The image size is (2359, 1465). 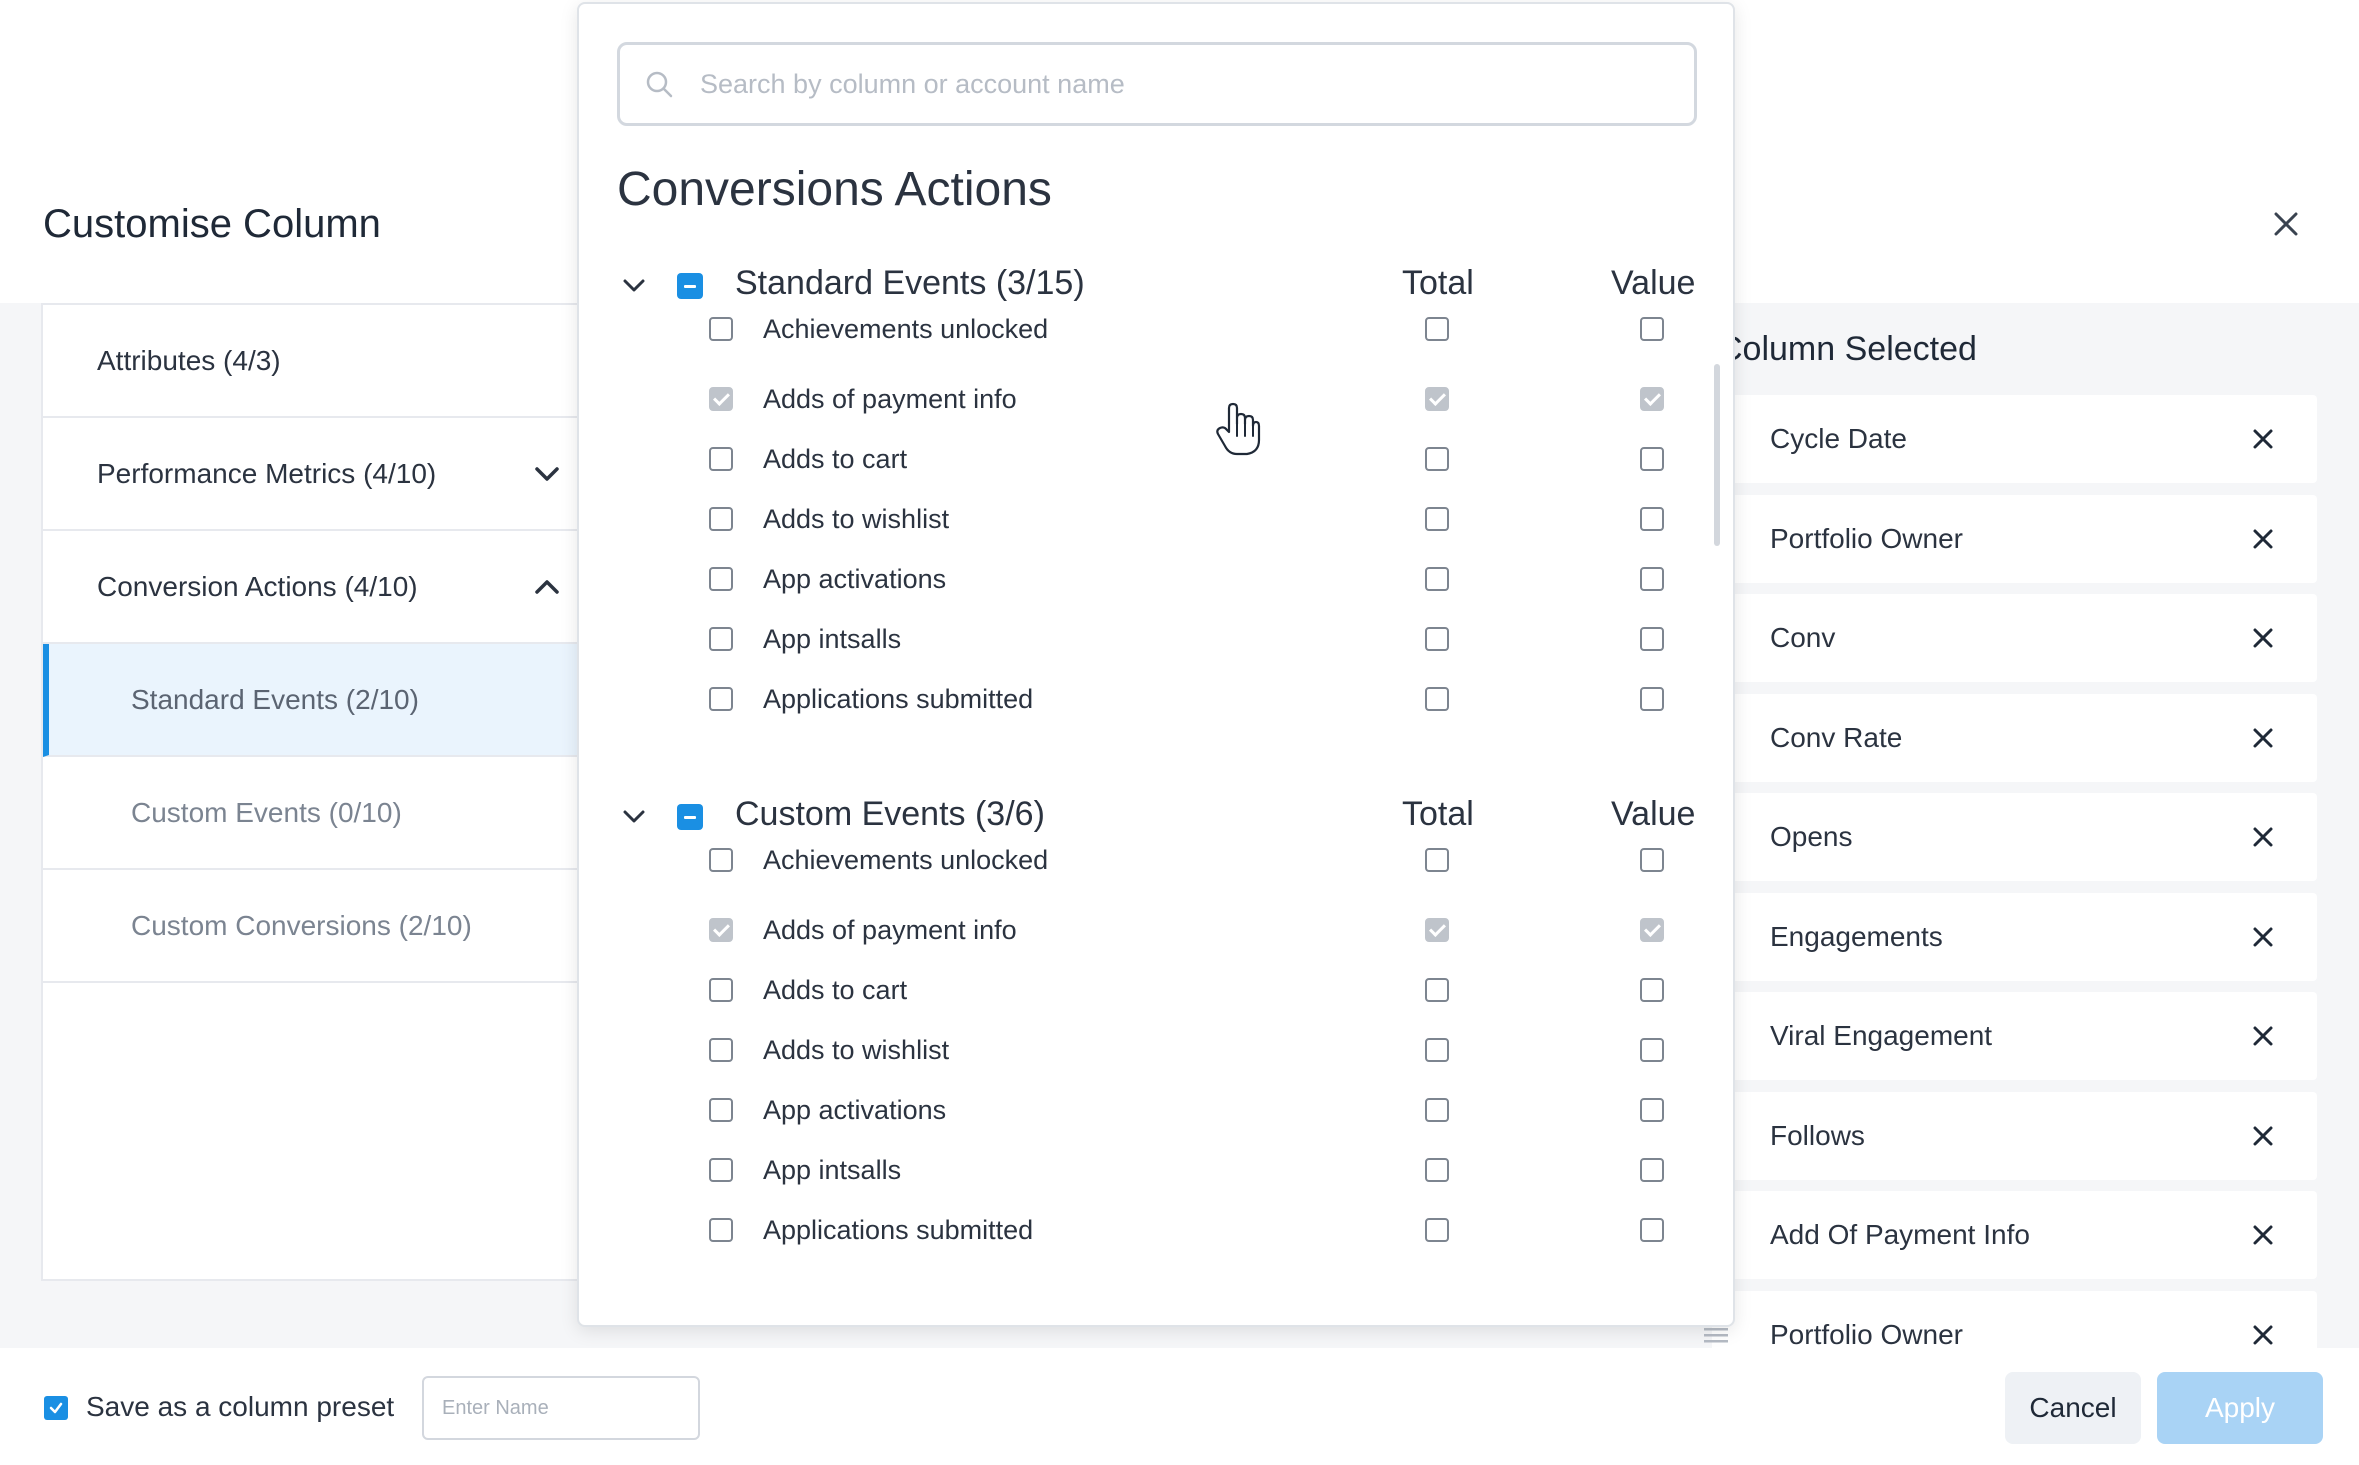 What do you see at coordinates (275, 699) in the screenshot?
I see `nav-item-label: Standard Events (2/10)` at bounding box center [275, 699].